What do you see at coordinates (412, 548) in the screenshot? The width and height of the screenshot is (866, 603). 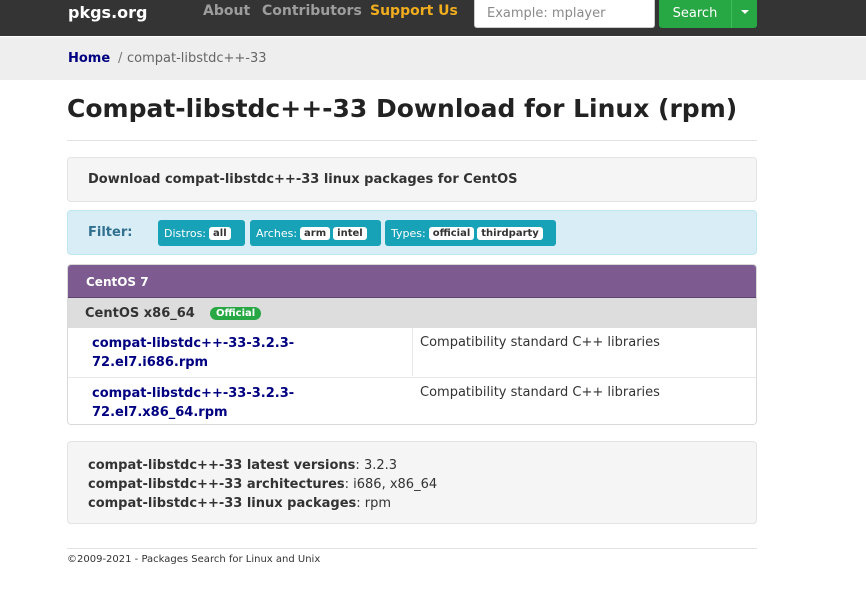 I see `footer-divider` at bounding box center [412, 548].